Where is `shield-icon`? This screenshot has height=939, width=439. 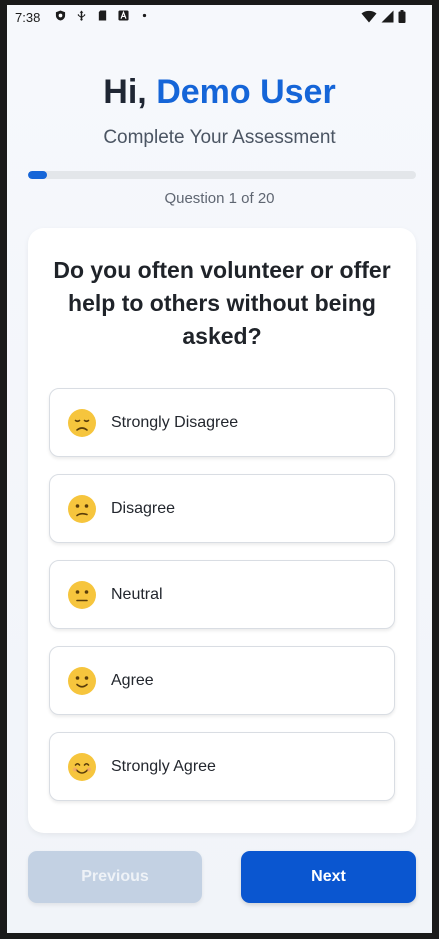 shield-icon is located at coordinates (60, 15).